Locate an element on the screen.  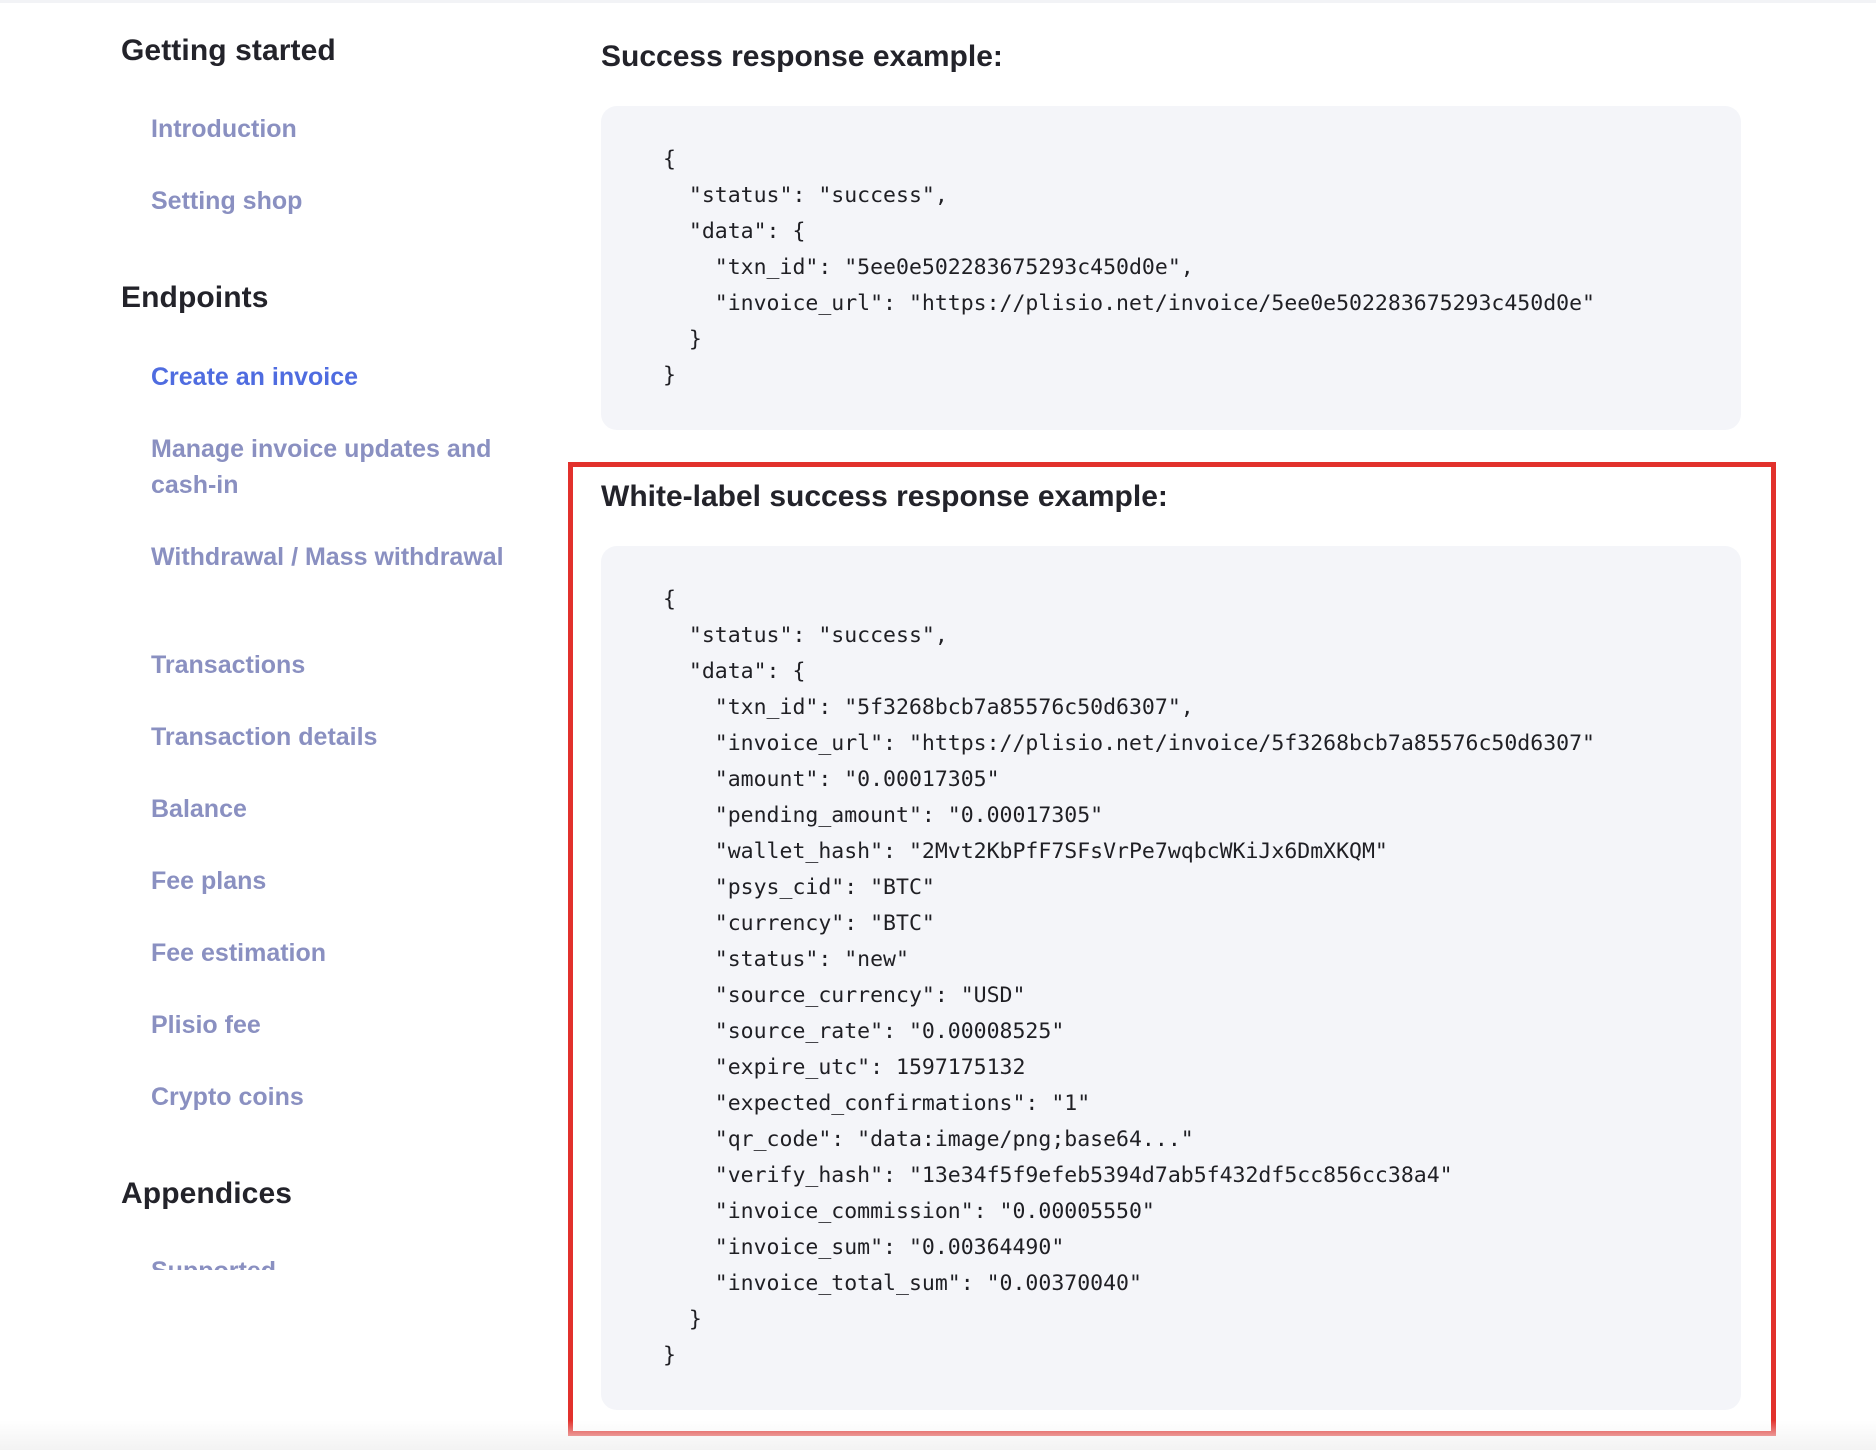
sidebar-item-fee-estimation: Fee estimation is located at coordinates (331, 953).